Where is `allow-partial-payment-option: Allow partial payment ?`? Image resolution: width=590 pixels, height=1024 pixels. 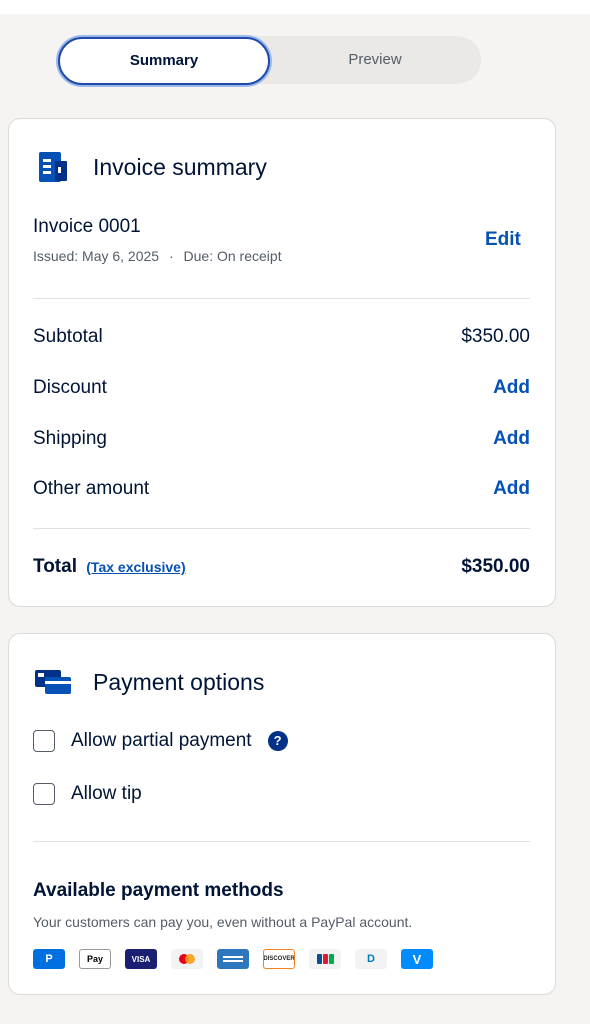
allow-partial-payment-option: Allow partial payment ? is located at coordinates (160, 741).